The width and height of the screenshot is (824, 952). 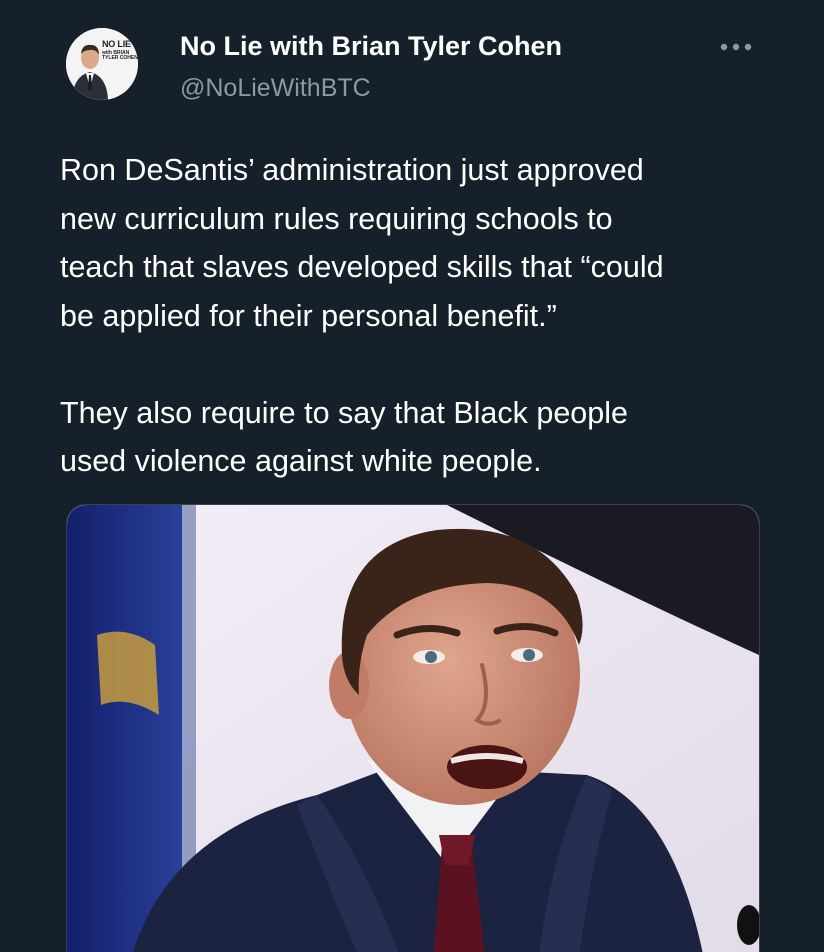 I want to click on avatar-logo-title: NO LIE, so click(x=116, y=44).